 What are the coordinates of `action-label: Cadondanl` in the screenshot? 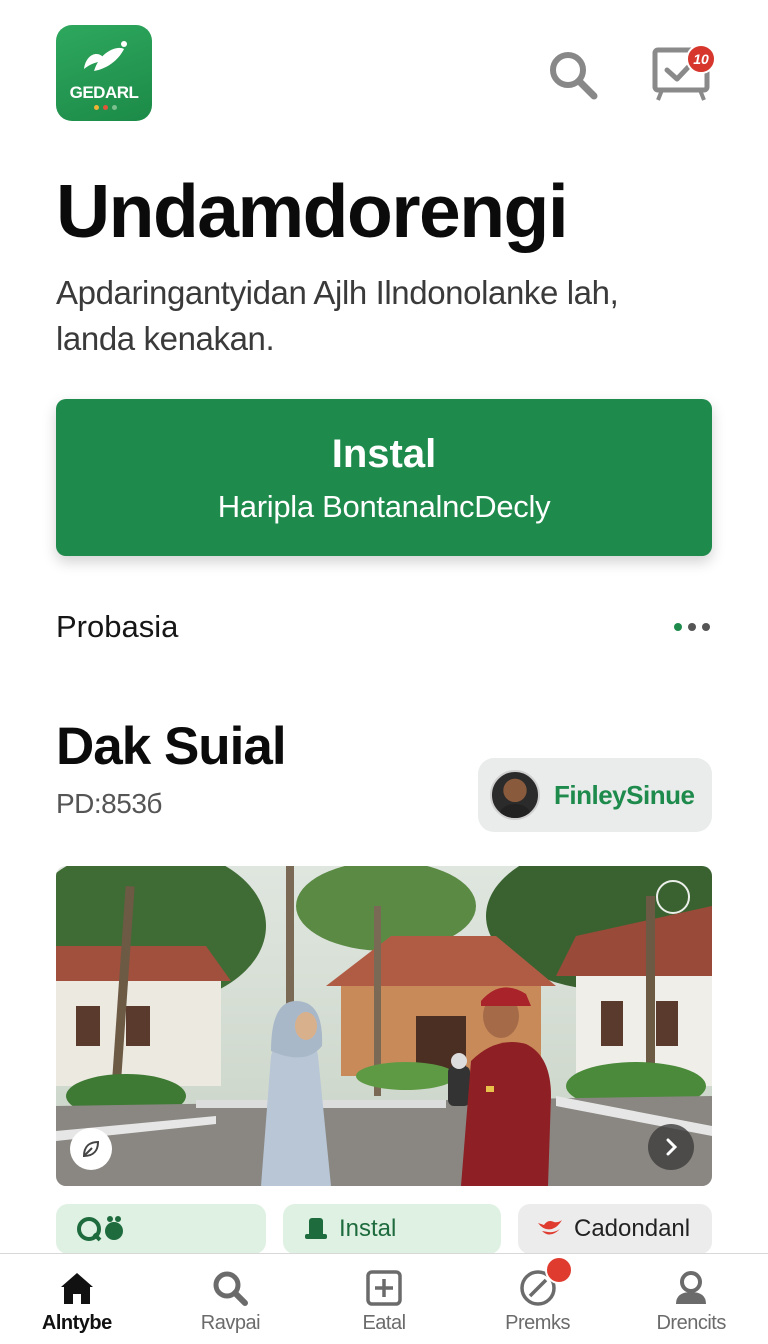 It's located at (632, 1228).